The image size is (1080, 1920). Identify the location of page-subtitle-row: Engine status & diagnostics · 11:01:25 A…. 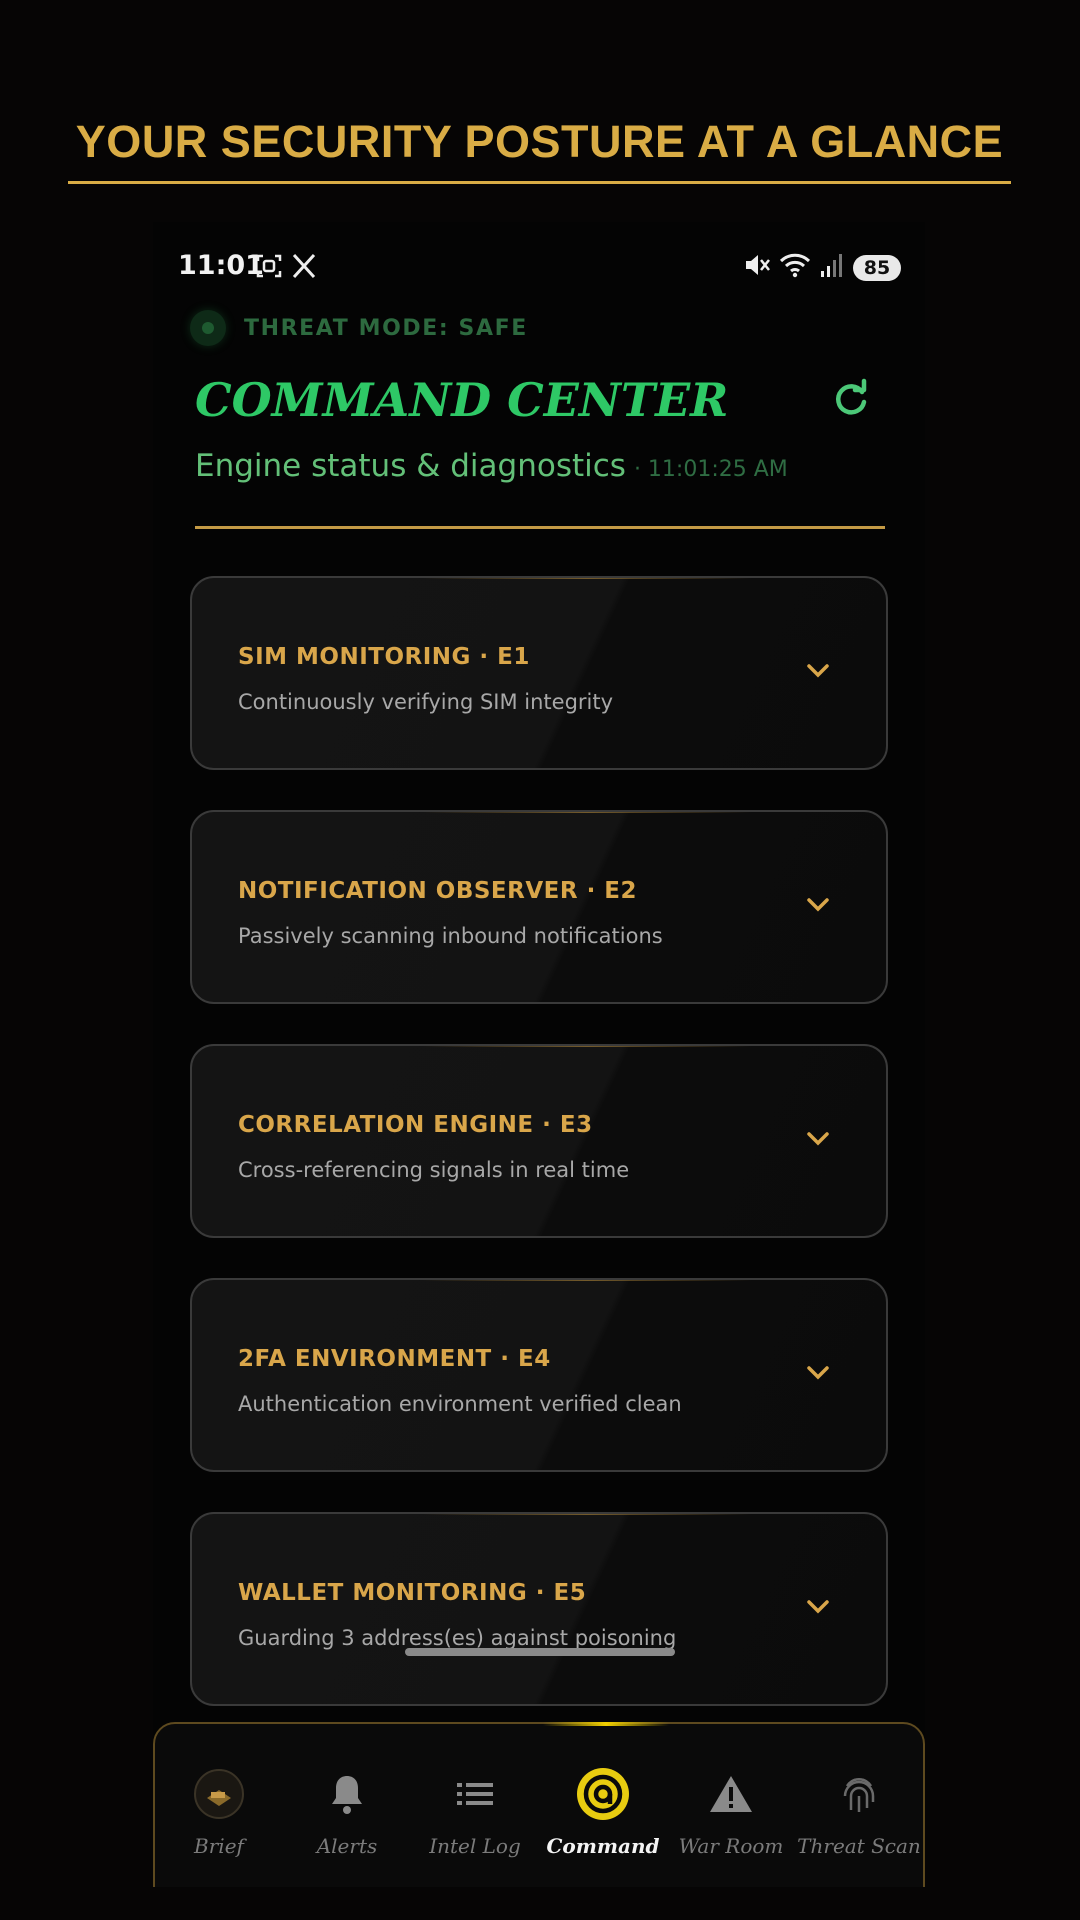
(491, 466).